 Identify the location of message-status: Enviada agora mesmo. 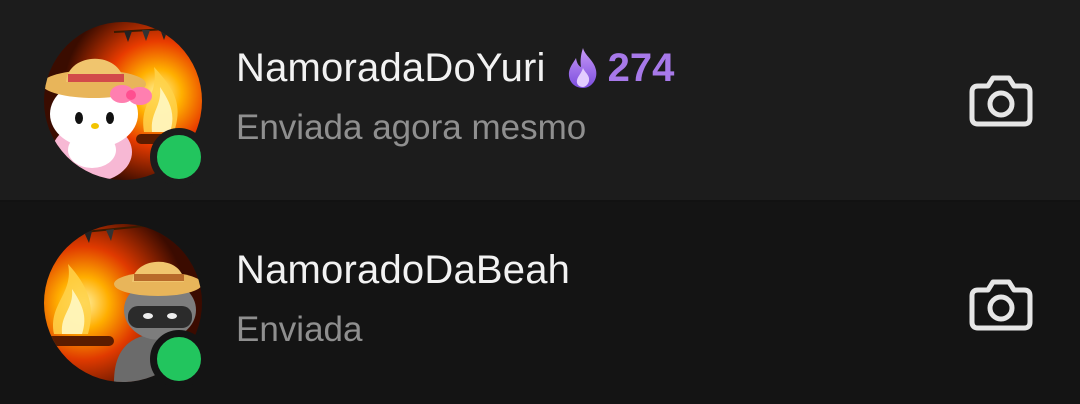
(411, 127).